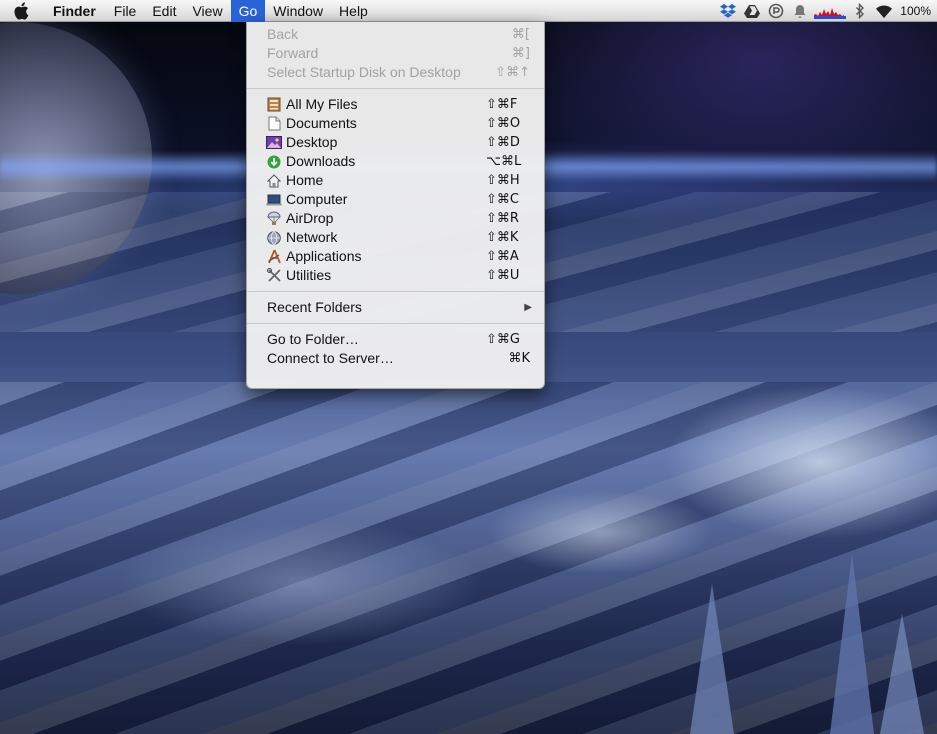 The image size is (937, 734). What do you see at coordinates (395, 104) in the screenshot?
I see `menu-item-all-my-files: All My Files ⇧⌘F` at bounding box center [395, 104].